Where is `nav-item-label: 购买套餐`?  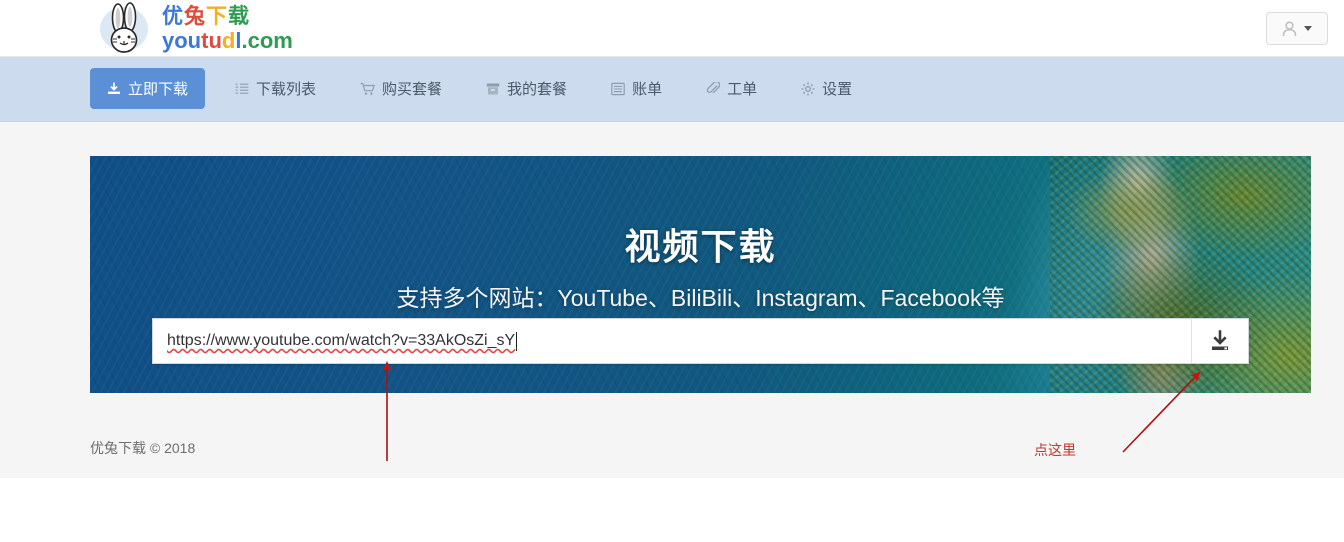 nav-item-label: 购买套餐 is located at coordinates (412, 89).